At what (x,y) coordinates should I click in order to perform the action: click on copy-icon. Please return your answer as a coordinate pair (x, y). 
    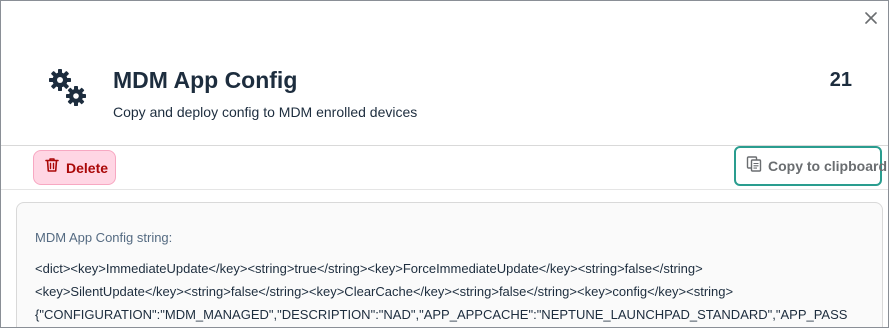
    Looking at the image, I should click on (754, 166).